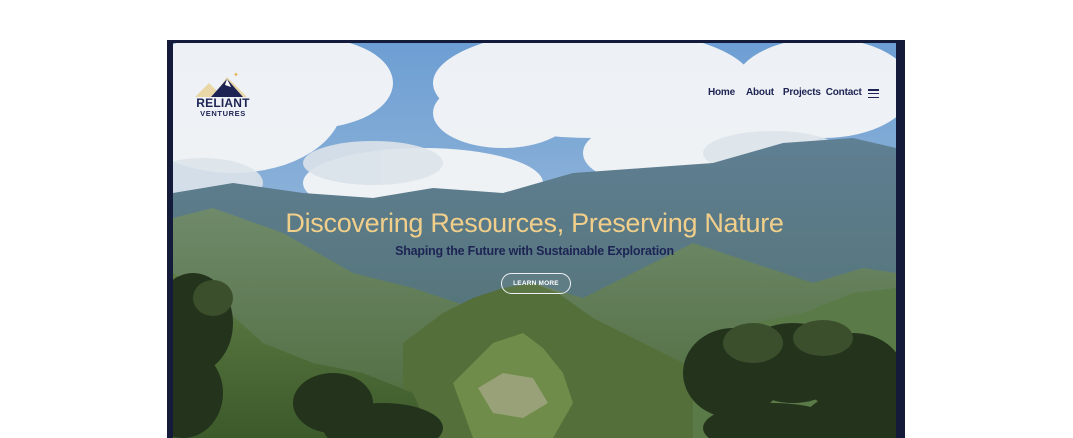 The width and height of the screenshot is (1073, 438). What do you see at coordinates (802, 92) in the screenshot?
I see `nav-item-projects: Projects` at bounding box center [802, 92].